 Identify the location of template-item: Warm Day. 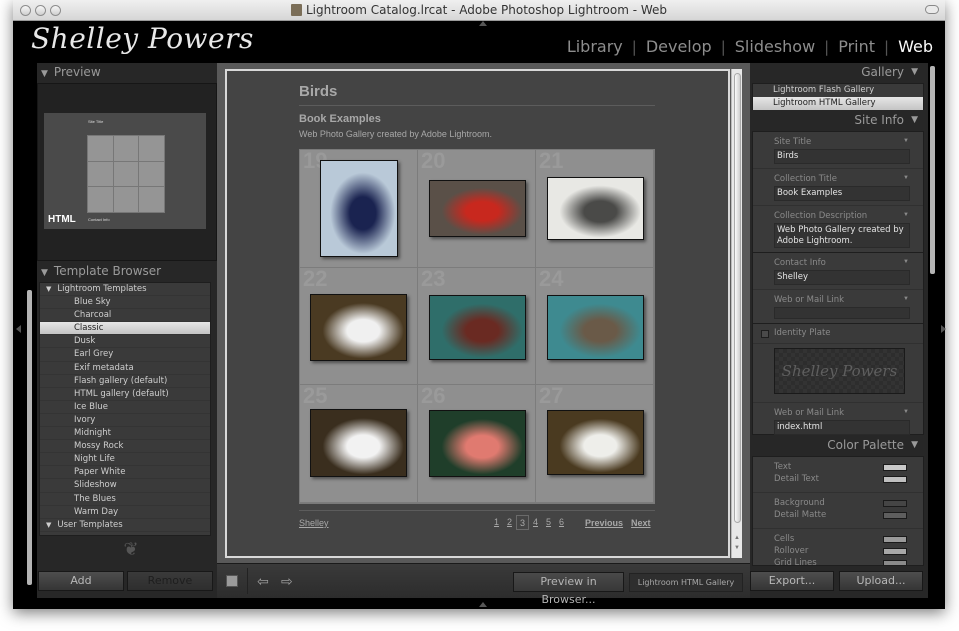
(125, 512).